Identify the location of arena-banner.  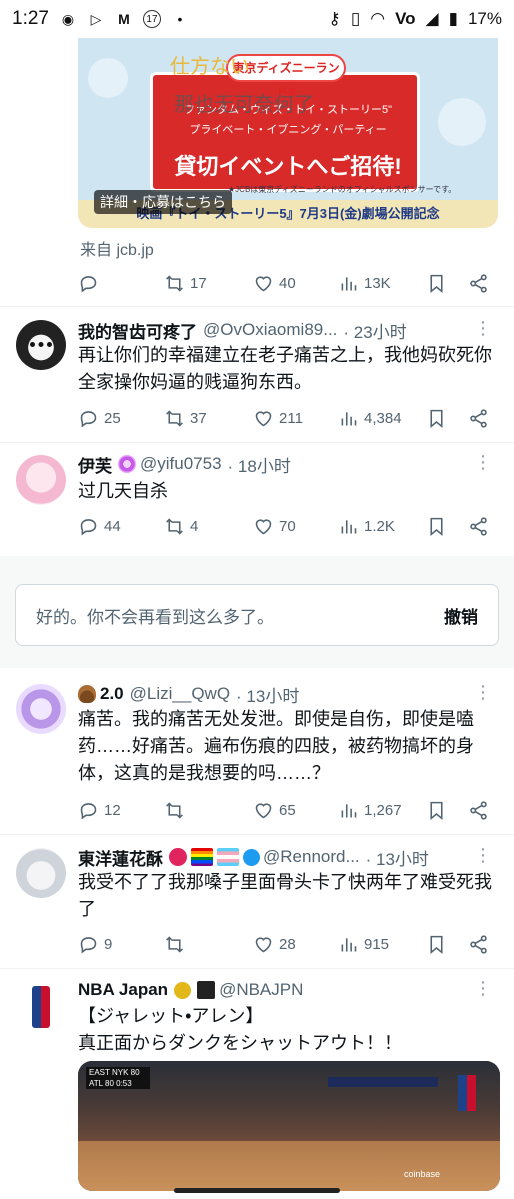
(383, 1082).